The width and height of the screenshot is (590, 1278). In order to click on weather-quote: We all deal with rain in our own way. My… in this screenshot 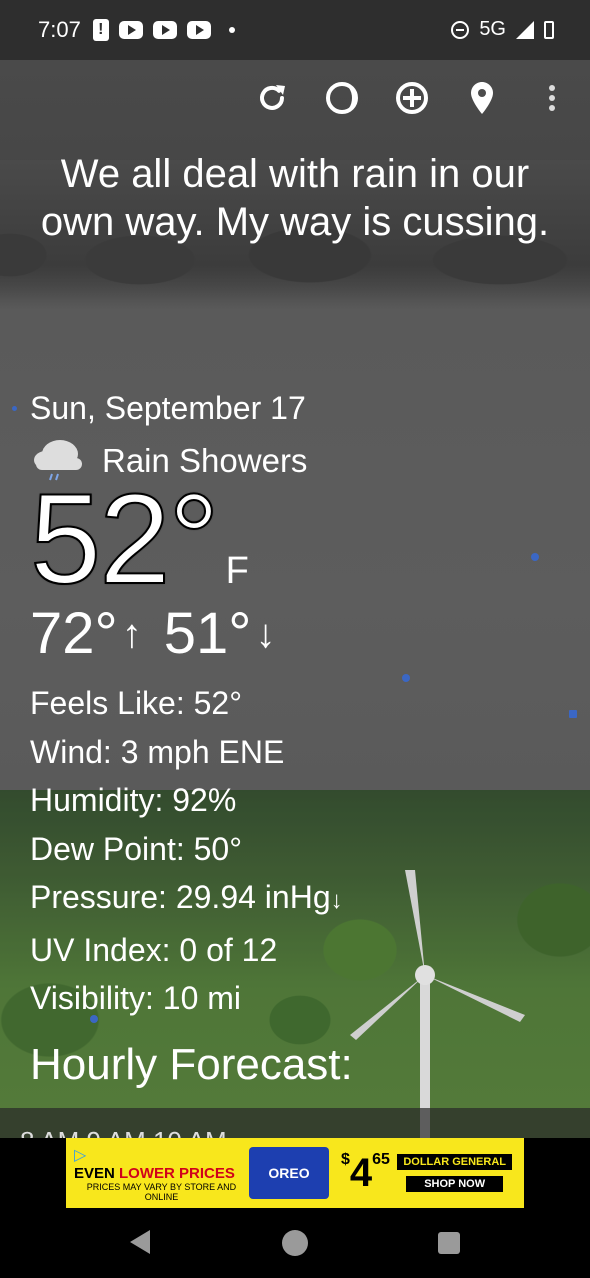, I will do `click(295, 198)`.